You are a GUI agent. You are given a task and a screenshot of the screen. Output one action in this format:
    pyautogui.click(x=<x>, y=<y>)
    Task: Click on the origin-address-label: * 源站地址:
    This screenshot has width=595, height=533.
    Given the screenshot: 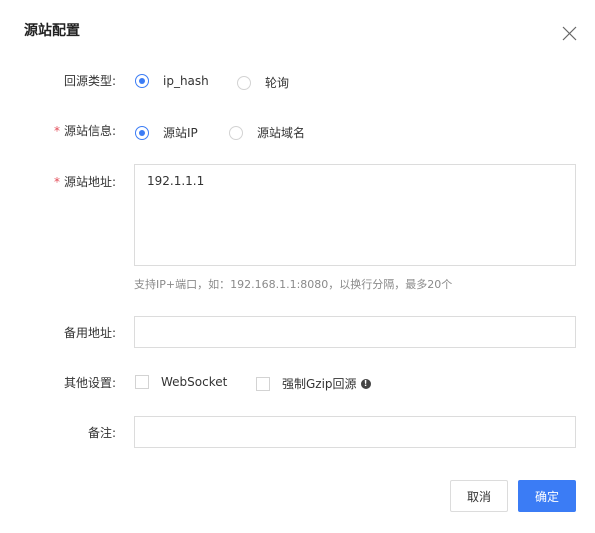 What is the action you would take?
    pyautogui.click(x=84, y=182)
    